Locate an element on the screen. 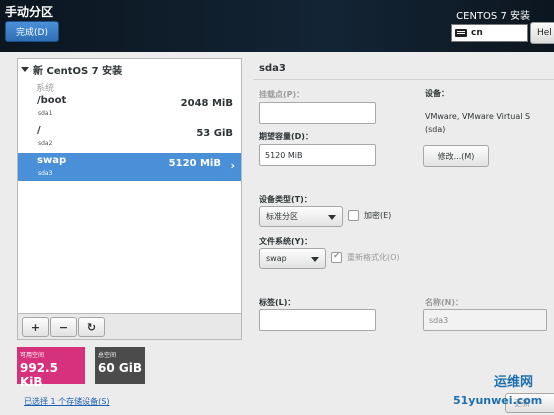 This screenshot has height=415, width=554. expand-triangle-icon is located at coordinates (25, 69).